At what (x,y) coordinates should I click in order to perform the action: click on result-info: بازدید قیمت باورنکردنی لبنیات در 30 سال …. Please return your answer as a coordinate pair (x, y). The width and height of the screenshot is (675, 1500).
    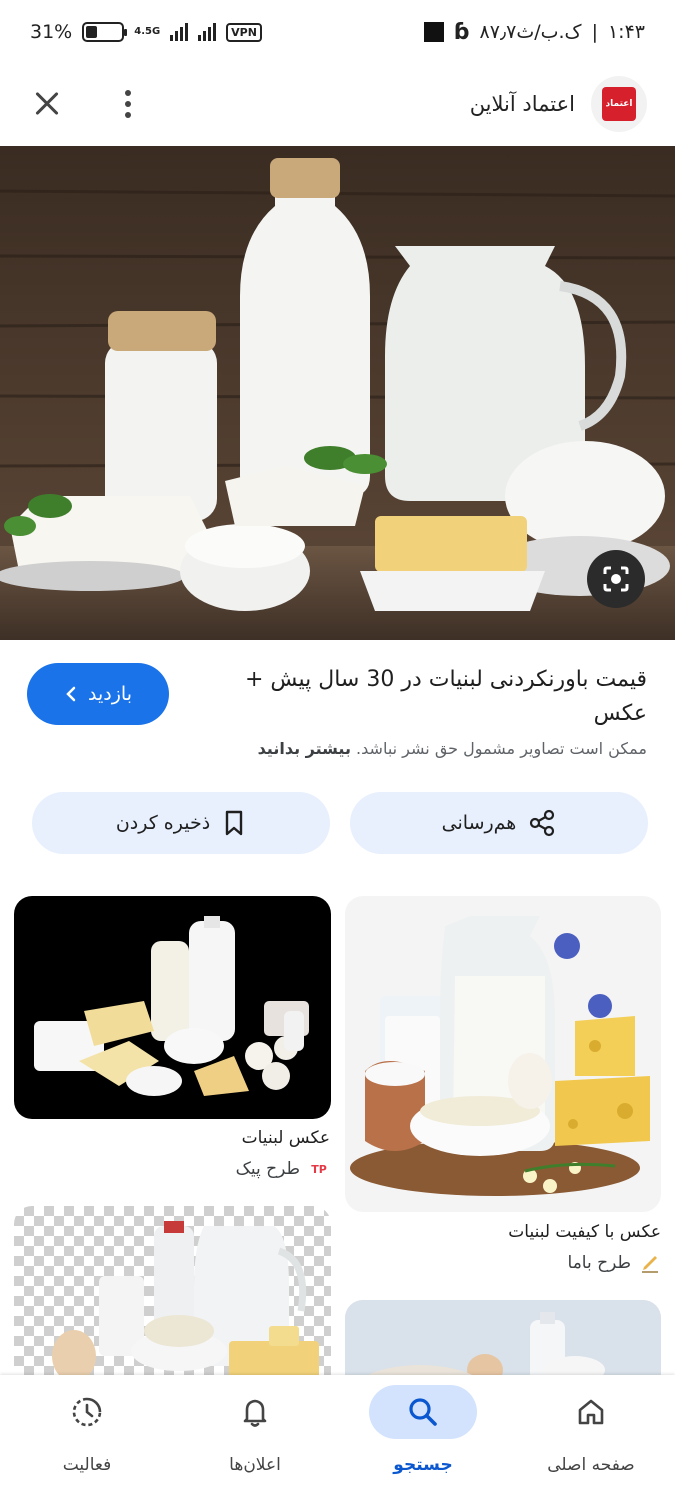
    Looking at the image, I should click on (337, 715).